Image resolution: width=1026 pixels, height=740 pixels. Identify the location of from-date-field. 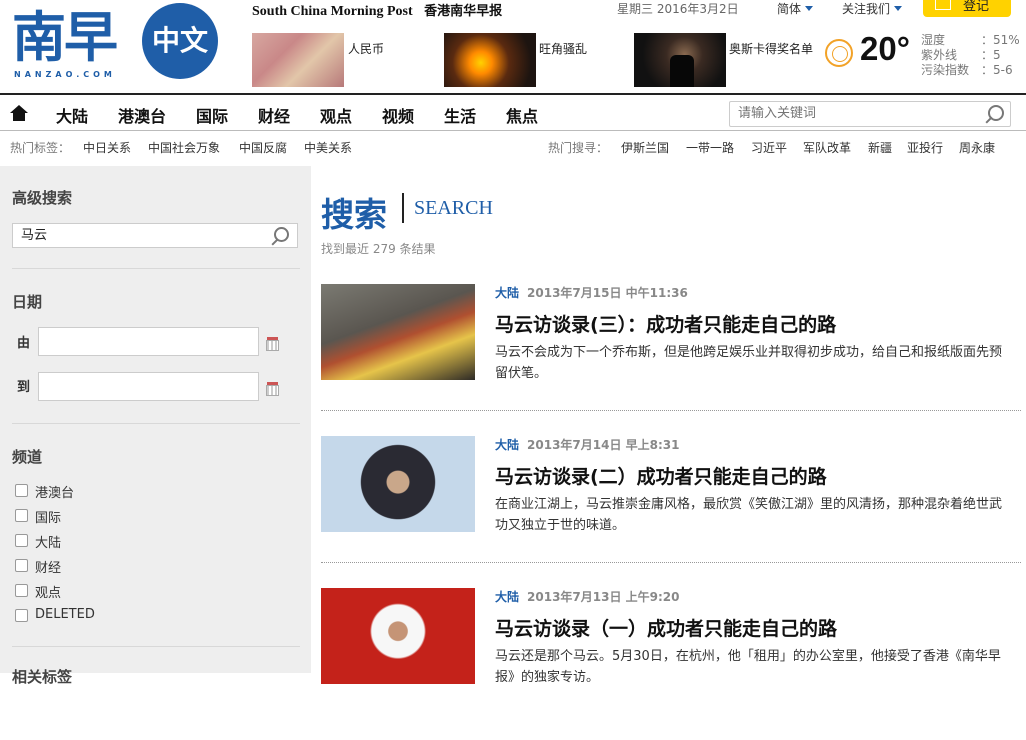
(148, 341).